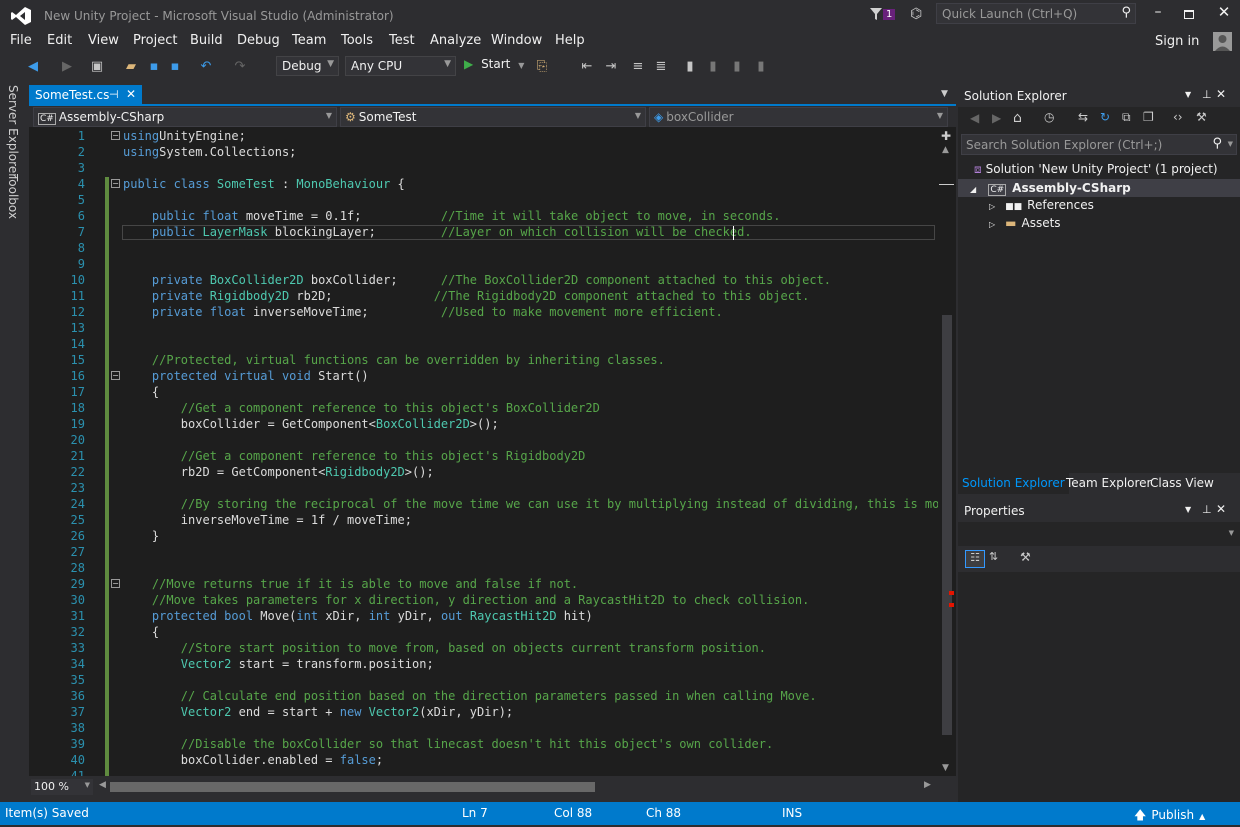 This screenshot has height=827, width=1240. Describe the element at coordinates (13, 131) in the screenshot. I see `server-explorer-tab: Server Explorer` at that location.